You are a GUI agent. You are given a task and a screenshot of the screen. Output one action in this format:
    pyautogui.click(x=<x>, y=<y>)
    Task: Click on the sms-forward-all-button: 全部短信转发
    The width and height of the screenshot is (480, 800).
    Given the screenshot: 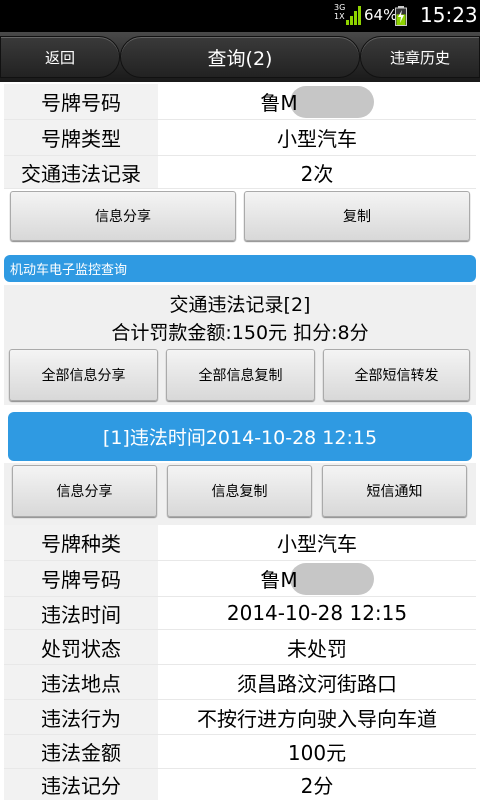 What is the action you would take?
    pyautogui.click(x=396, y=375)
    